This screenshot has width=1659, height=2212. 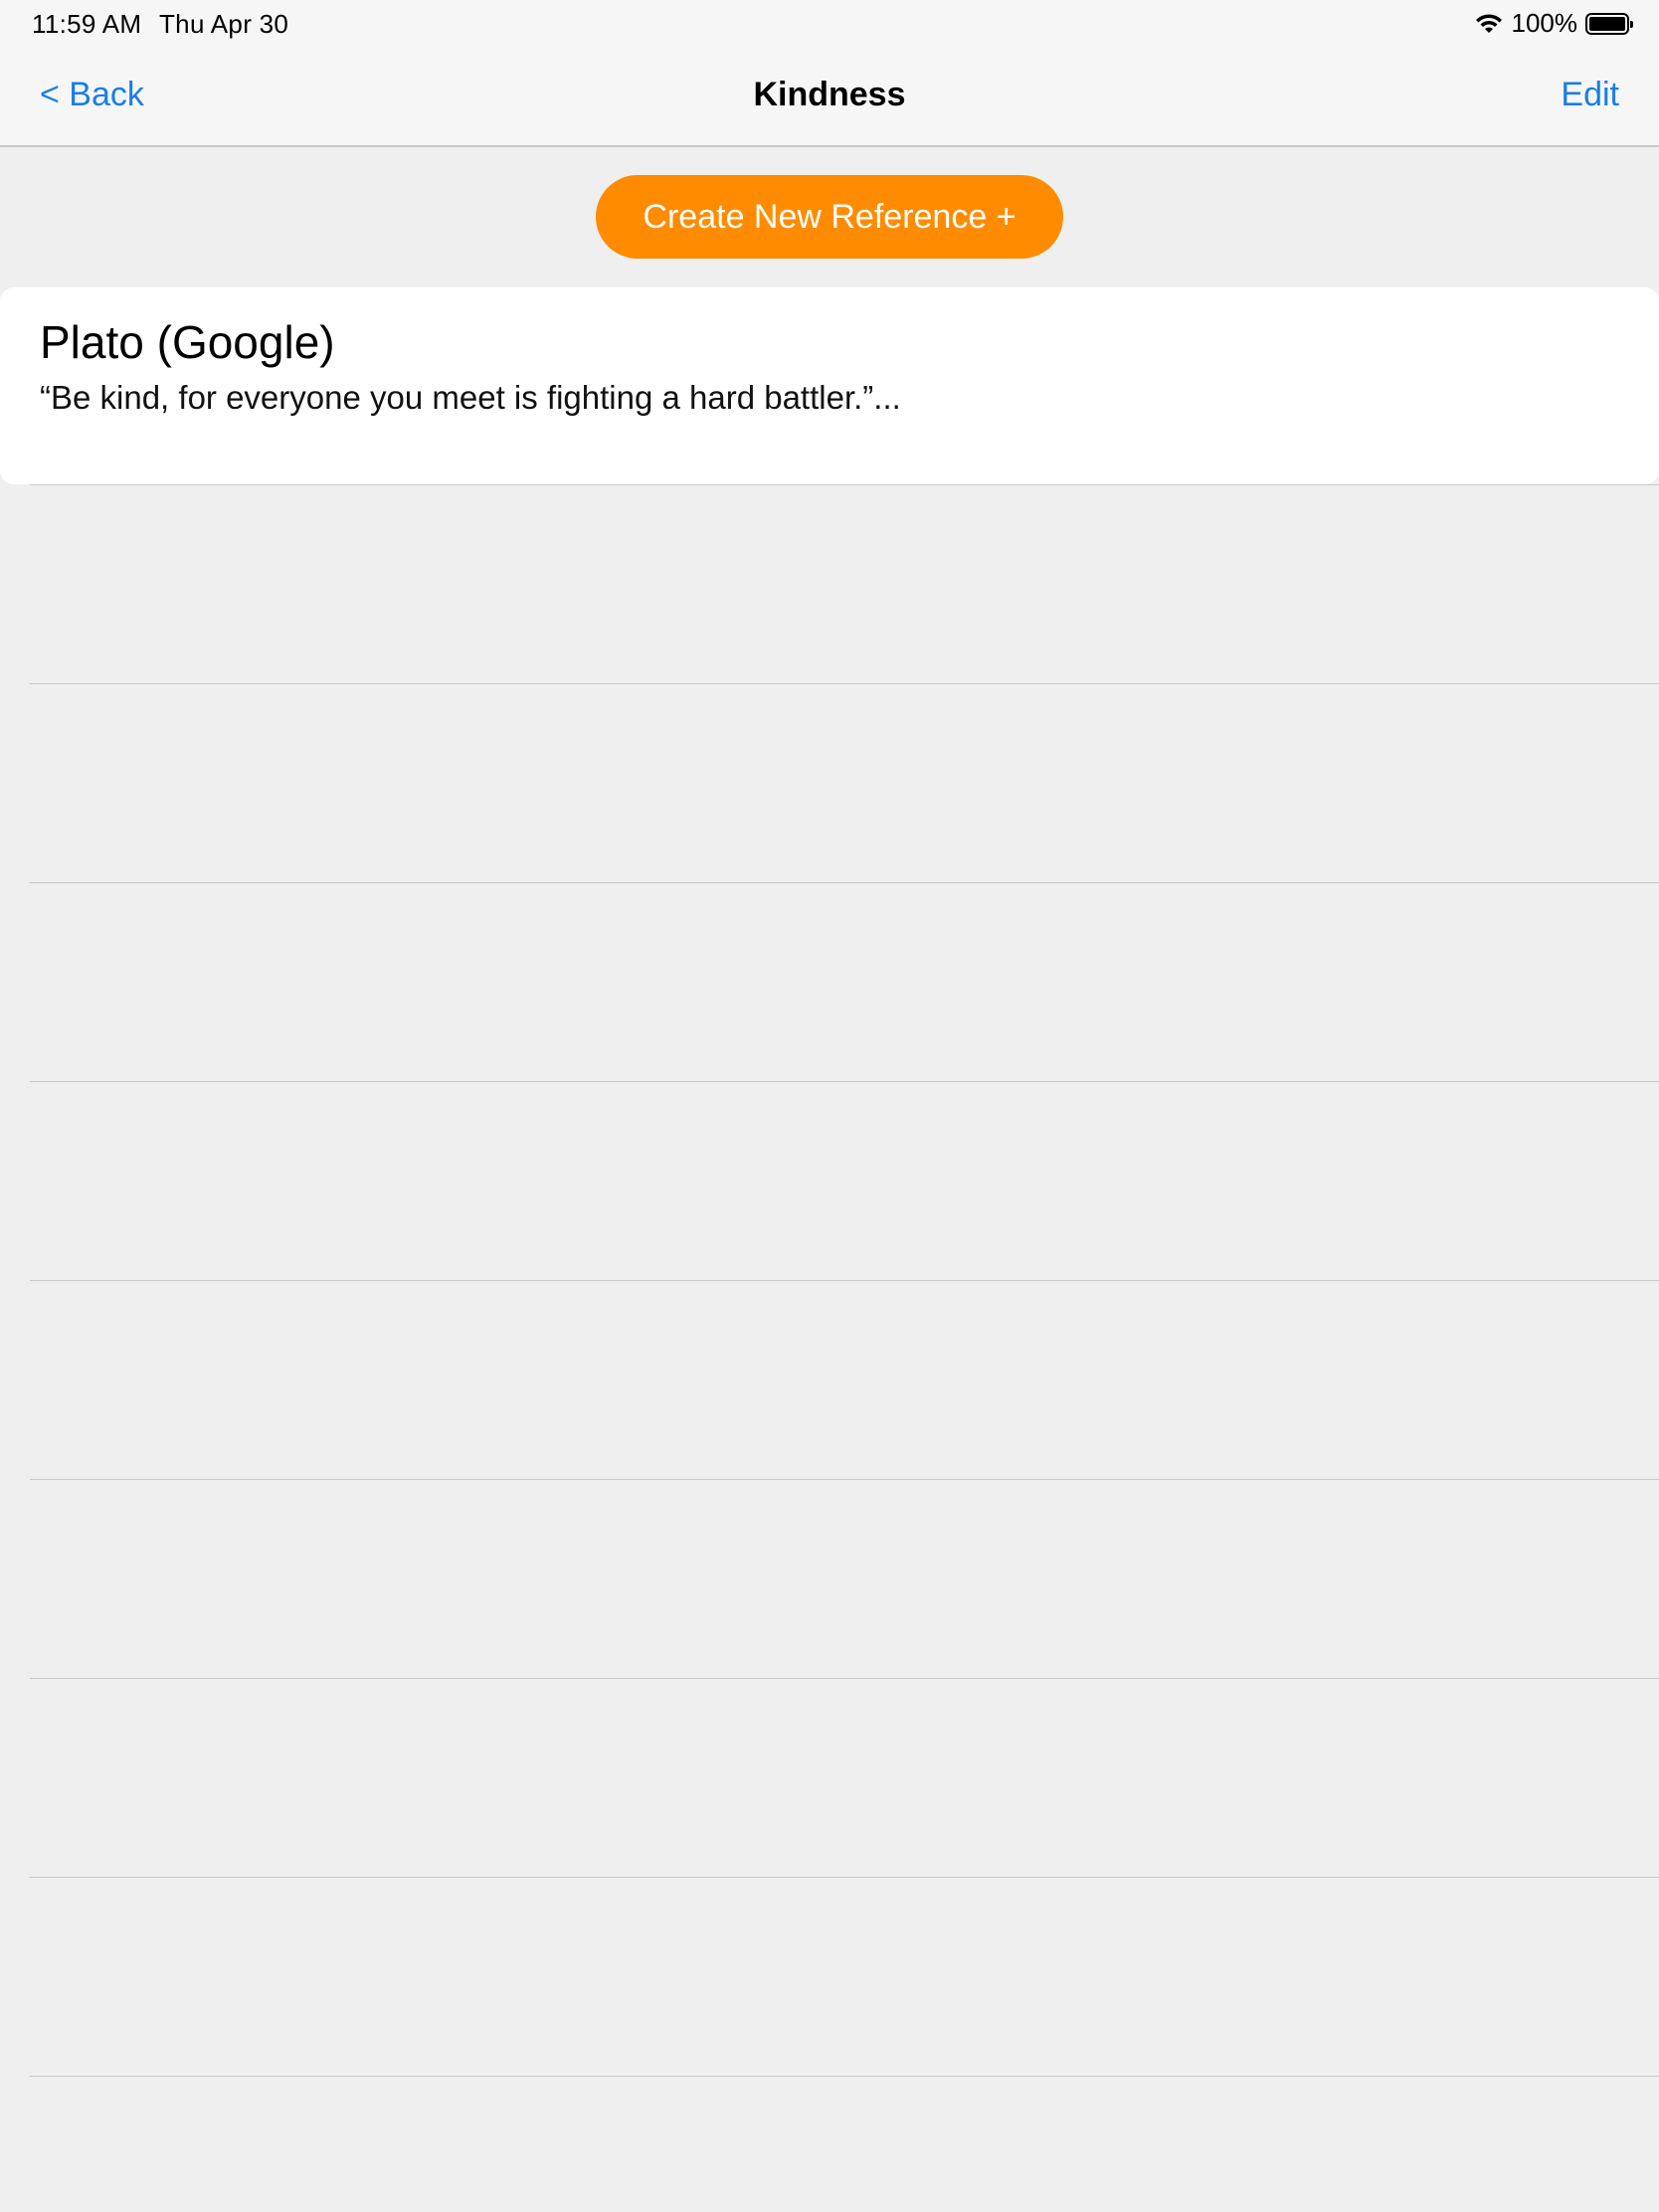 I want to click on status-time: 11:59 AM, so click(x=87, y=24).